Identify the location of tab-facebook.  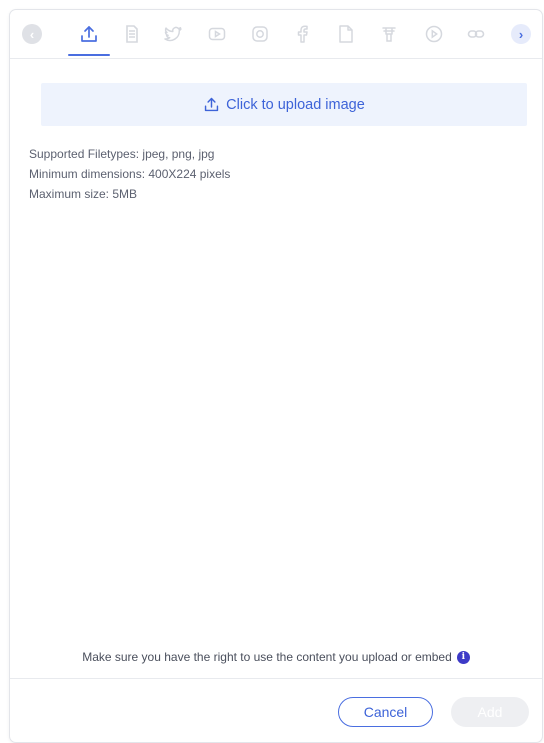
(303, 34).